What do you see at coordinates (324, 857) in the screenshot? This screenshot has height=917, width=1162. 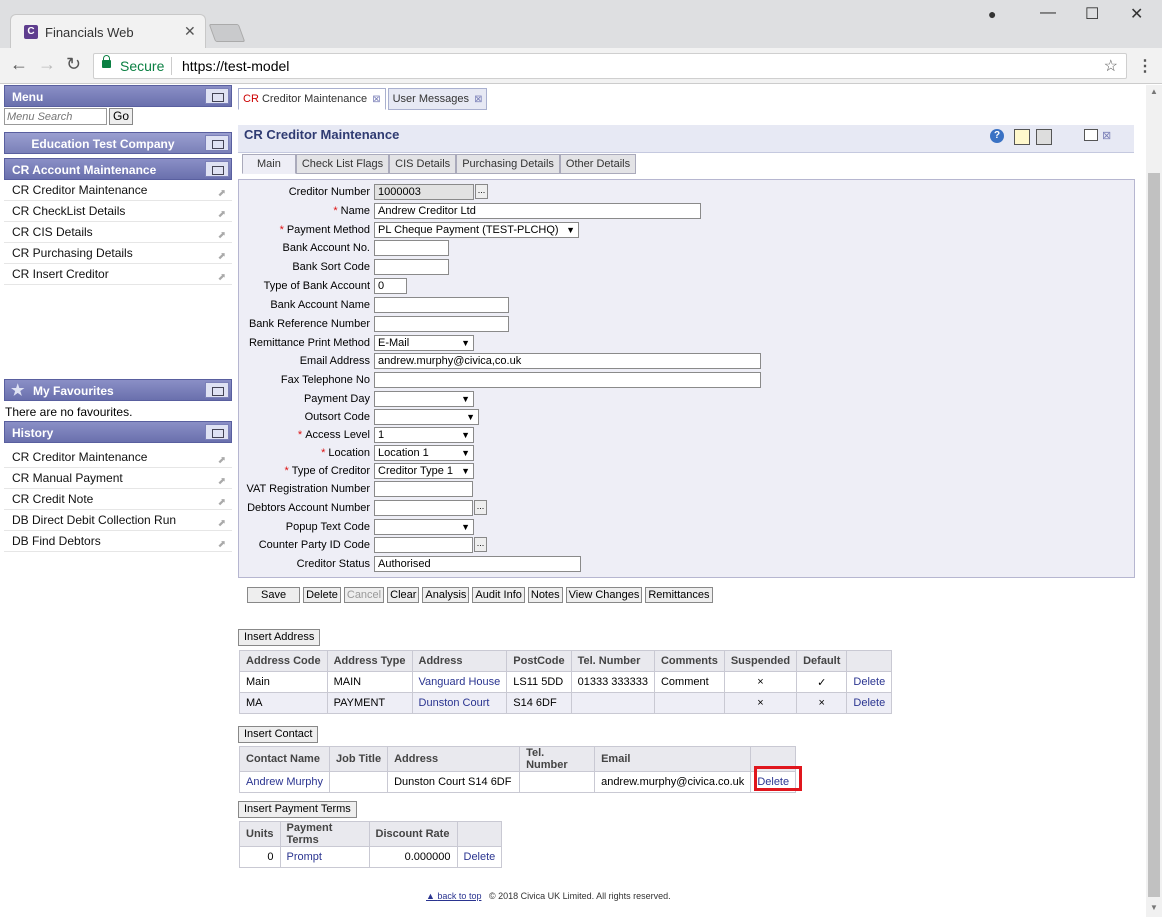 I see `payment-terms-link: Prompt` at bounding box center [324, 857].